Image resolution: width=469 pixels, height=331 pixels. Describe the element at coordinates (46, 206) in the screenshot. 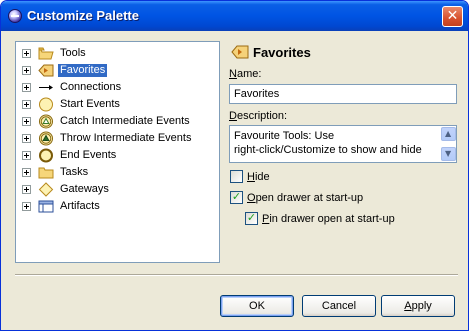

I see `artifact-icon` at that location.